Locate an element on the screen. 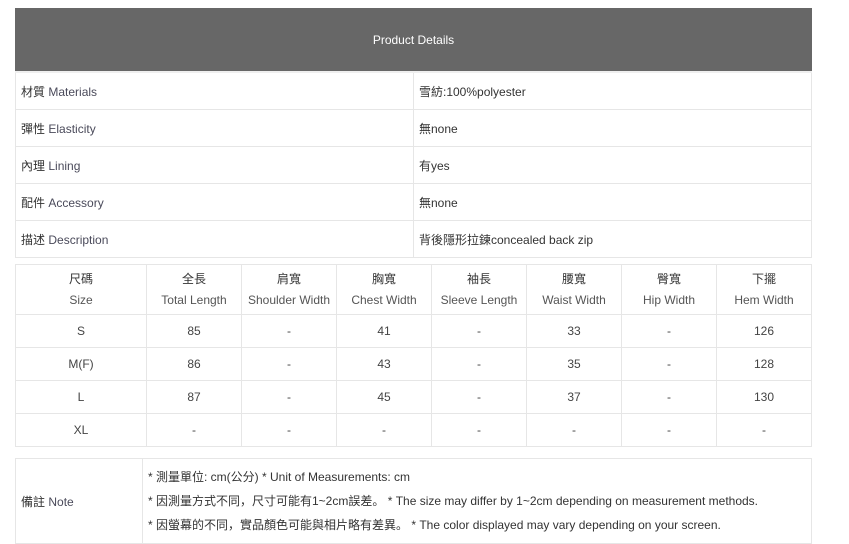 This screenshot has width=849, height=544. label-zh: 材質 is located at coordinates (33, 91).